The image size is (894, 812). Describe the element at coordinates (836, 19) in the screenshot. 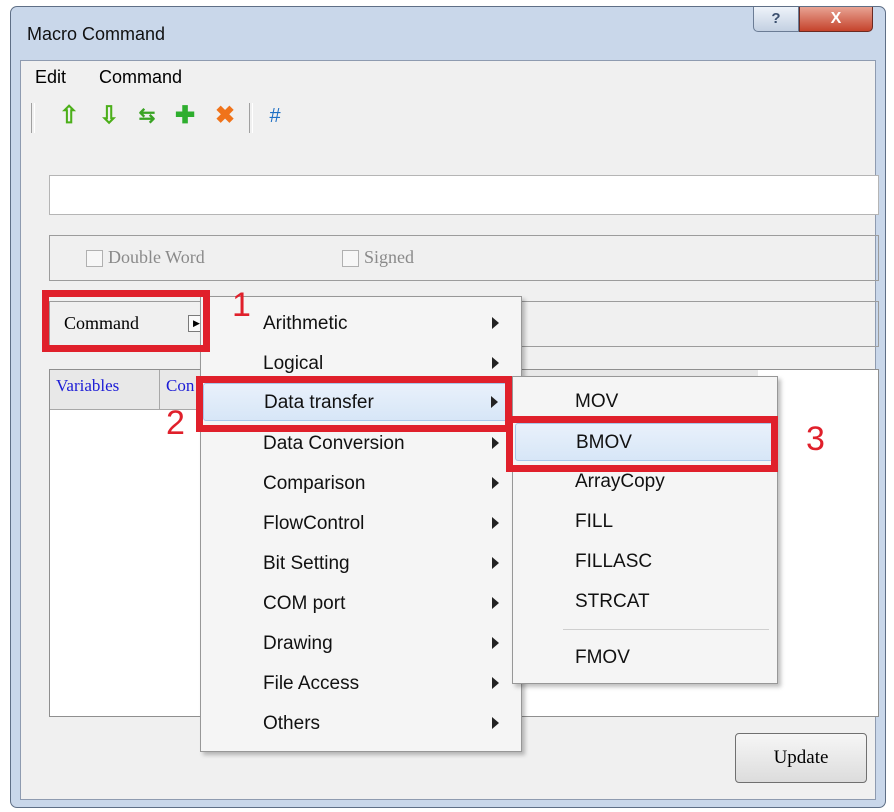

I see `close-button: X` at that location.